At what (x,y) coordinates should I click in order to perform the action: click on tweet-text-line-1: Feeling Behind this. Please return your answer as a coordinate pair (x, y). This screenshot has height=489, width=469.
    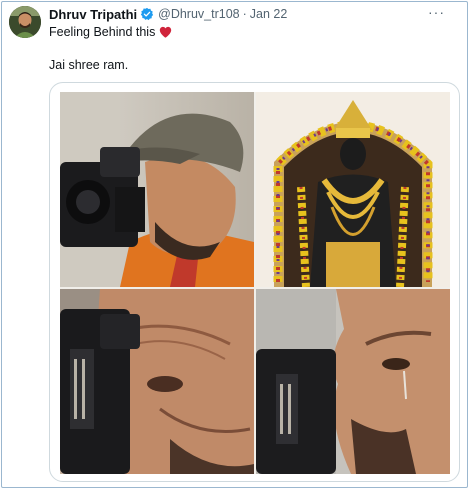
    Looking at the image, I should click on (110, 32).